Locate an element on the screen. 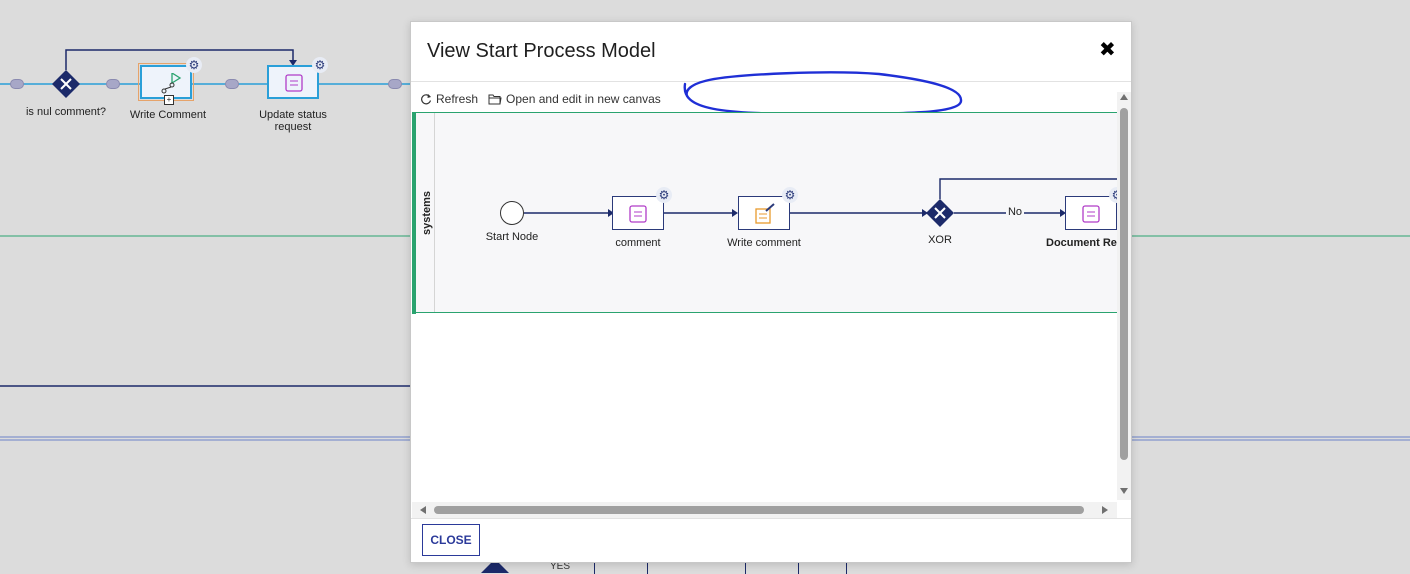  footer-divider is located at coordinates (771, 518).